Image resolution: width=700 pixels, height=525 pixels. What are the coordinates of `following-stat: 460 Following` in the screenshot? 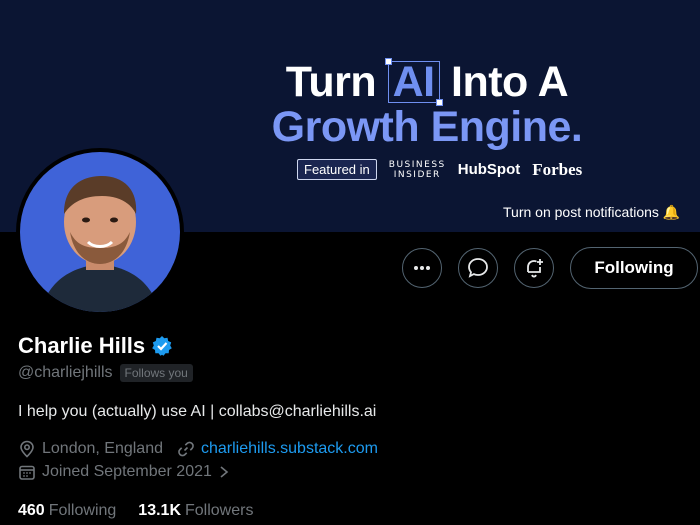 It's located at (67, 511).